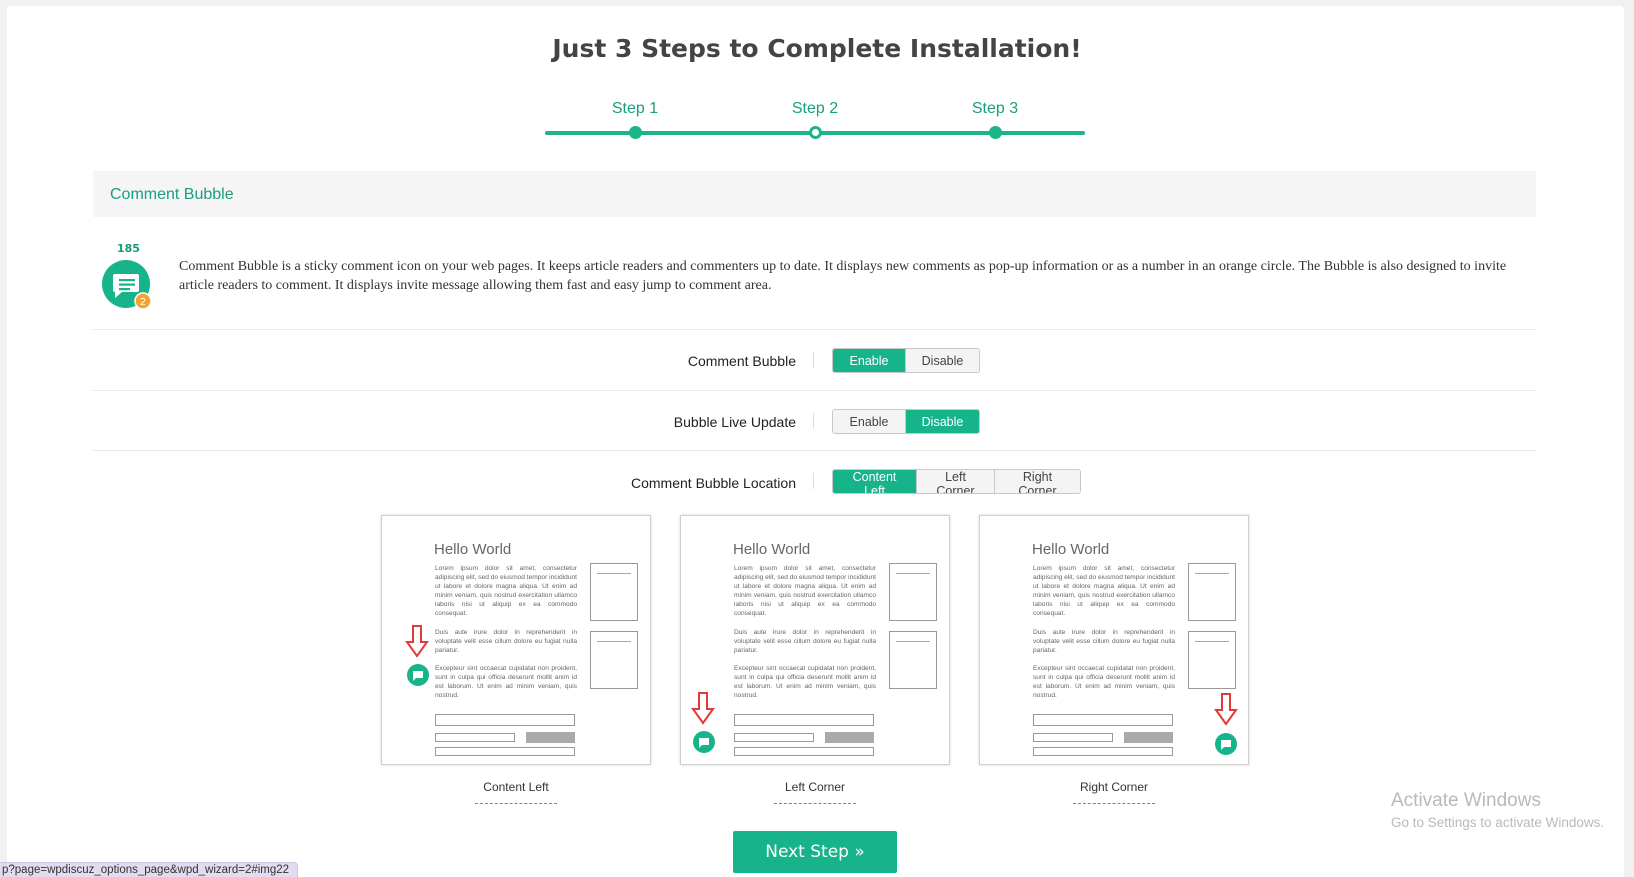 Image resolution: width=1634 pixels, height=877 pixels. What do you see at coordinates (815, 787) in the screenshot?
I see `caption-left-corner: Left Corner` at bounding box center [815, 787].